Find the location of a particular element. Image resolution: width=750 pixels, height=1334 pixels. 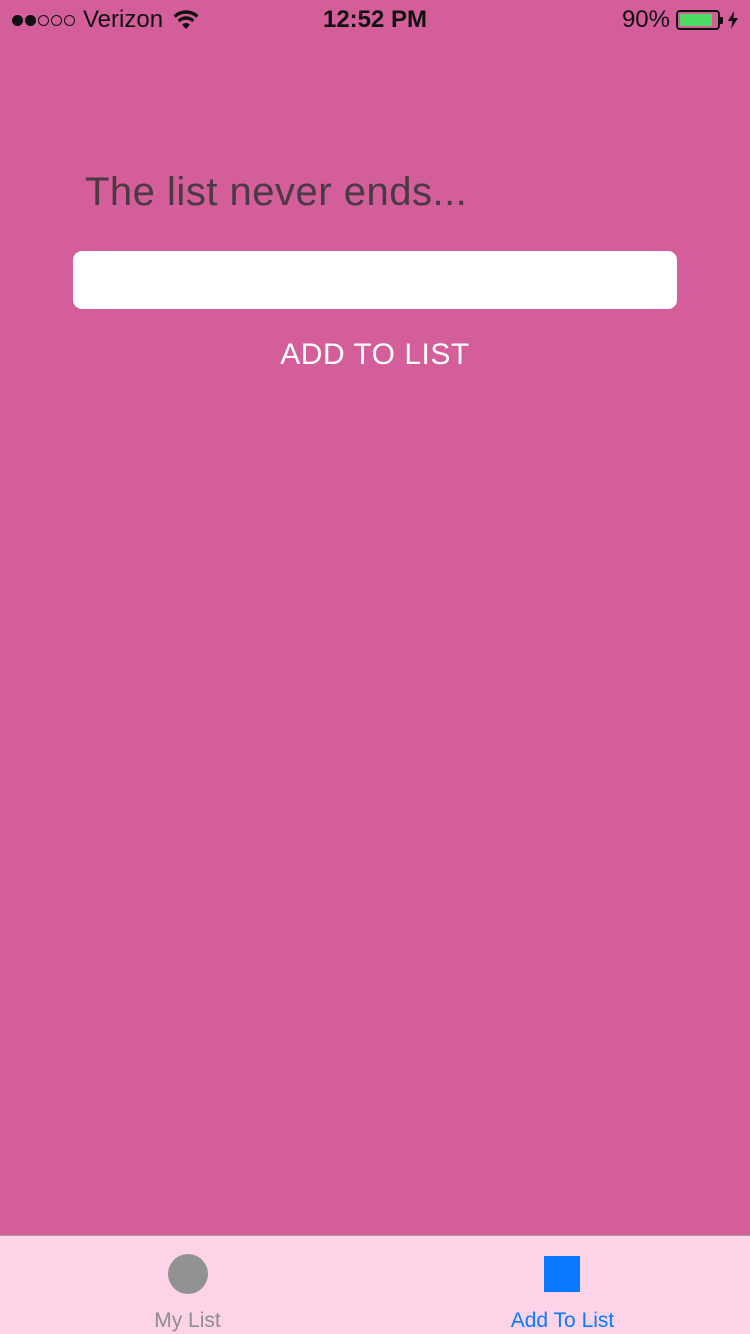

battery-icon is located at coordinates (699, 20).